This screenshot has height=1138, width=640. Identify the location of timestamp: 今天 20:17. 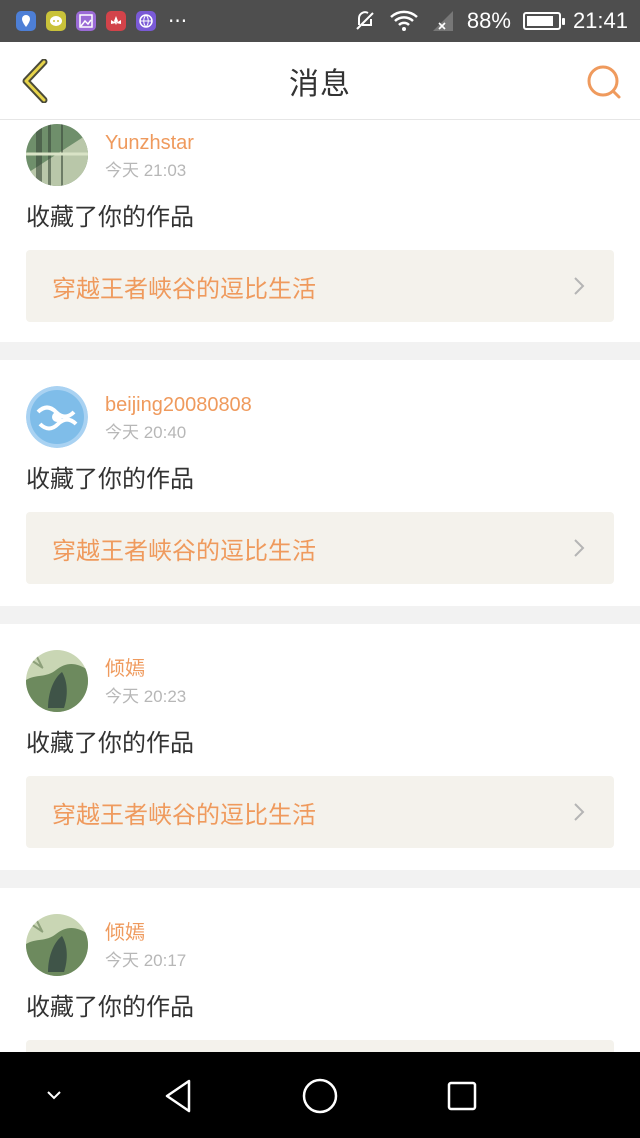
(146, 960).